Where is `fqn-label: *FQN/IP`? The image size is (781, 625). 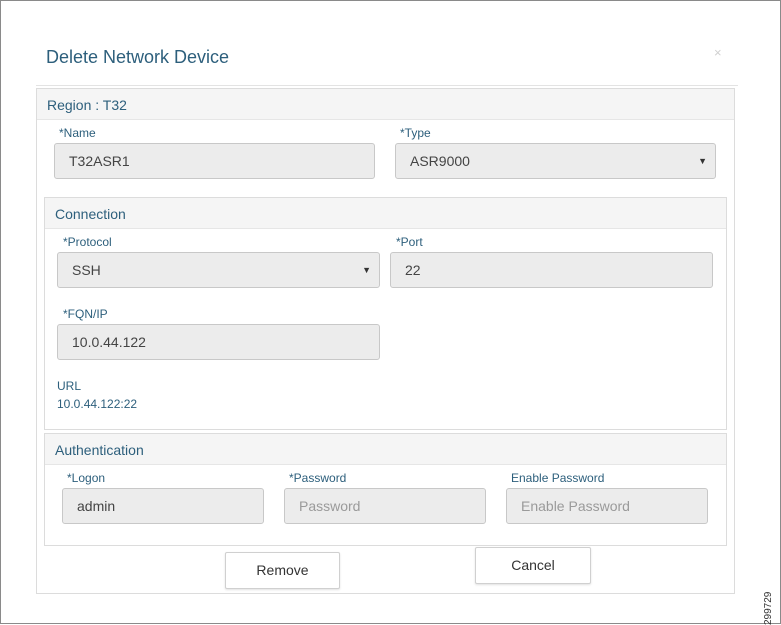 fqn-label: *FQN/IP is located at coordinates (85, 314).